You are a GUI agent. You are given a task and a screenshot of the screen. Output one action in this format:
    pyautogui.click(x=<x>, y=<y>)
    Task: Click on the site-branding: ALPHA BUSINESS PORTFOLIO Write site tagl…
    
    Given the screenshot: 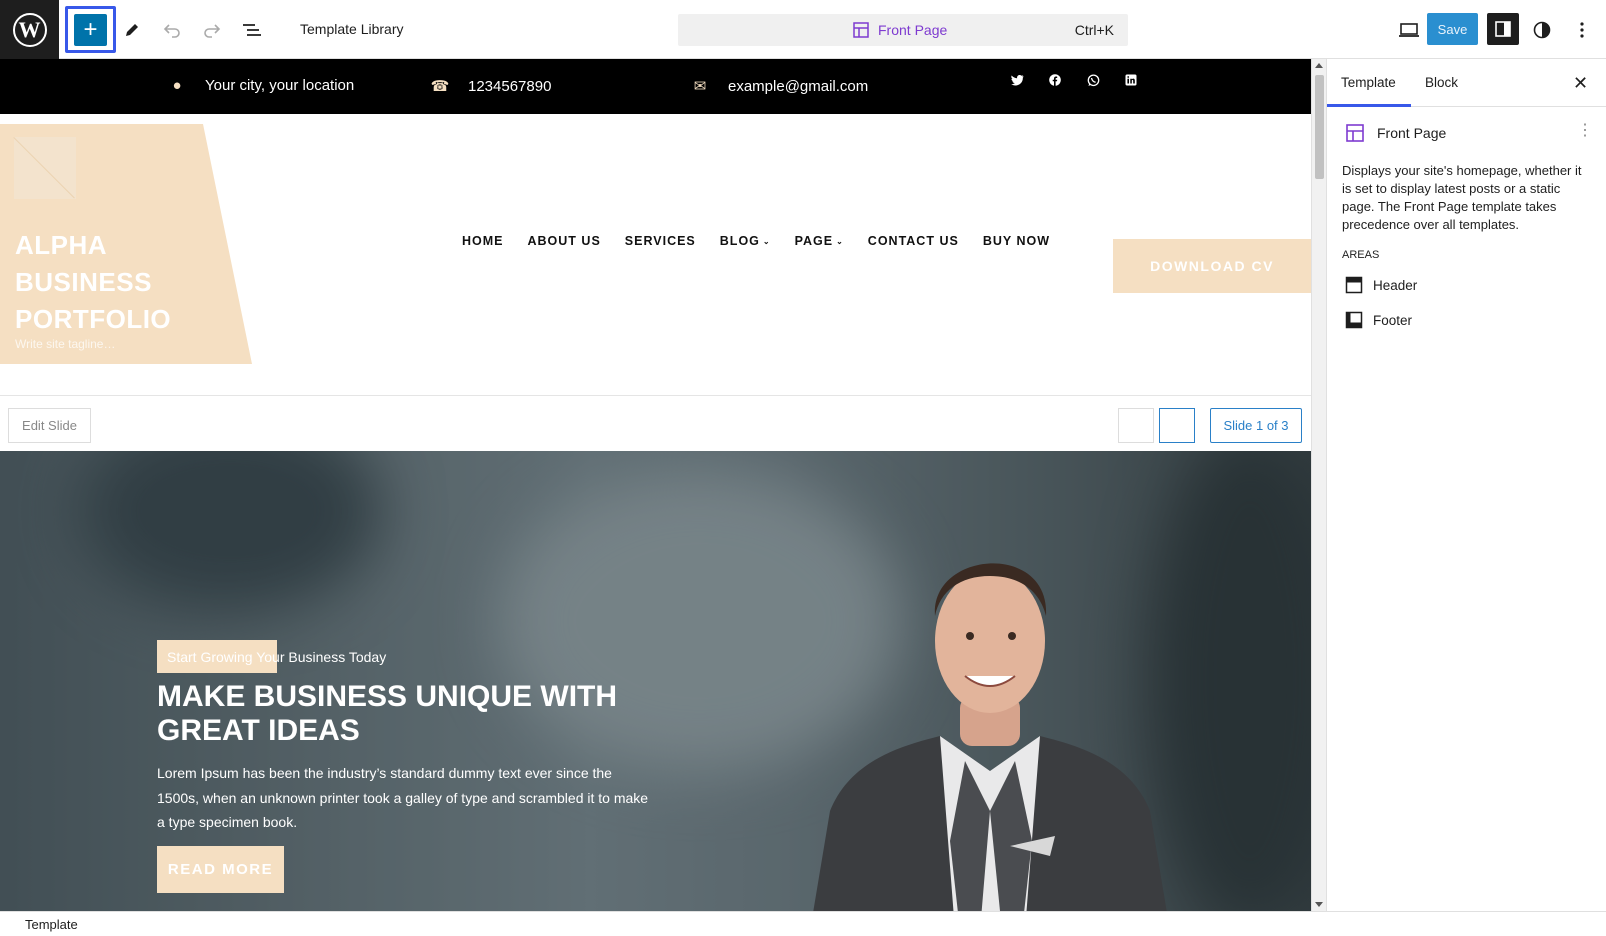 What is the action you would take?
    pyautogui.click(x=126, y=244)
    